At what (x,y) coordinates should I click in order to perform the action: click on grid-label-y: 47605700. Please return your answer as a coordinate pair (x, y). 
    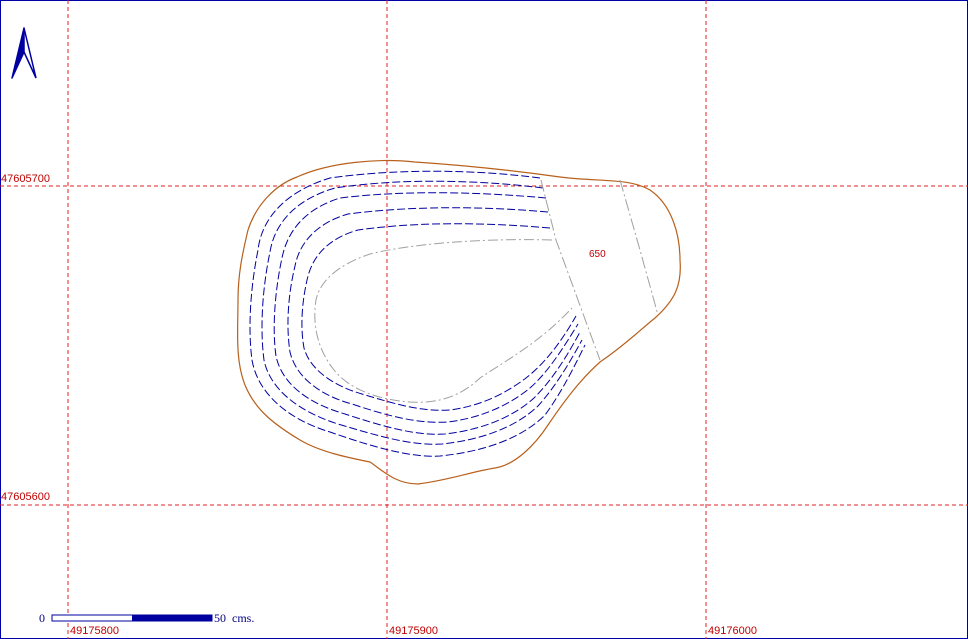
    Looking at the image, I should click on (25, 179).